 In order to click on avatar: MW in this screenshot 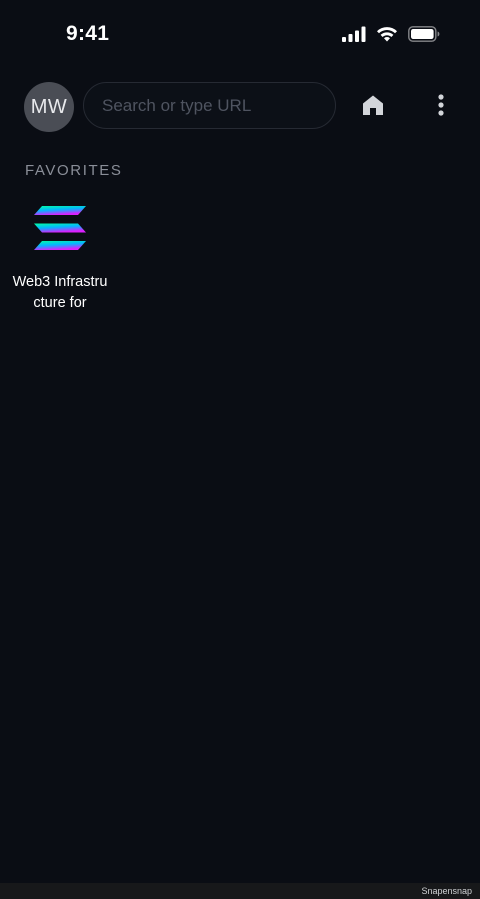, I will do `click(49, 107)`.